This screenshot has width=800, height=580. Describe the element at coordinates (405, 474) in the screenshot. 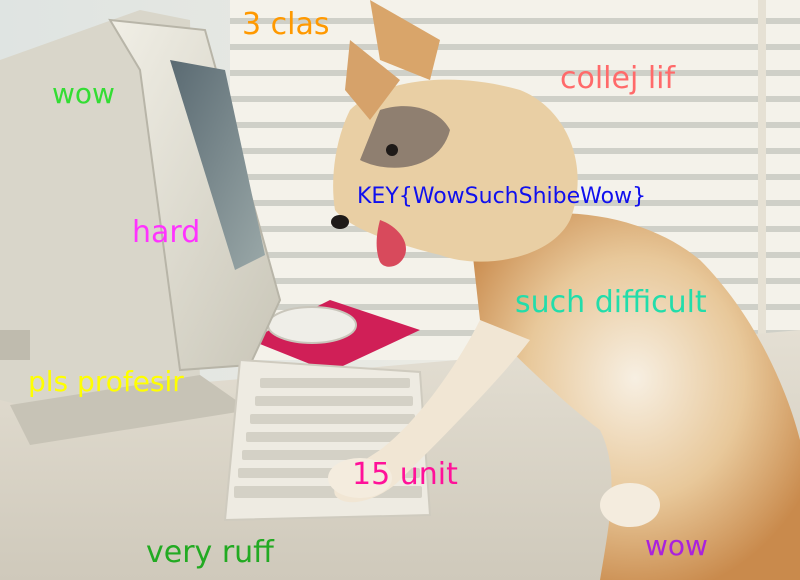

I see `caption-15-unit: 15 unit` at that location.